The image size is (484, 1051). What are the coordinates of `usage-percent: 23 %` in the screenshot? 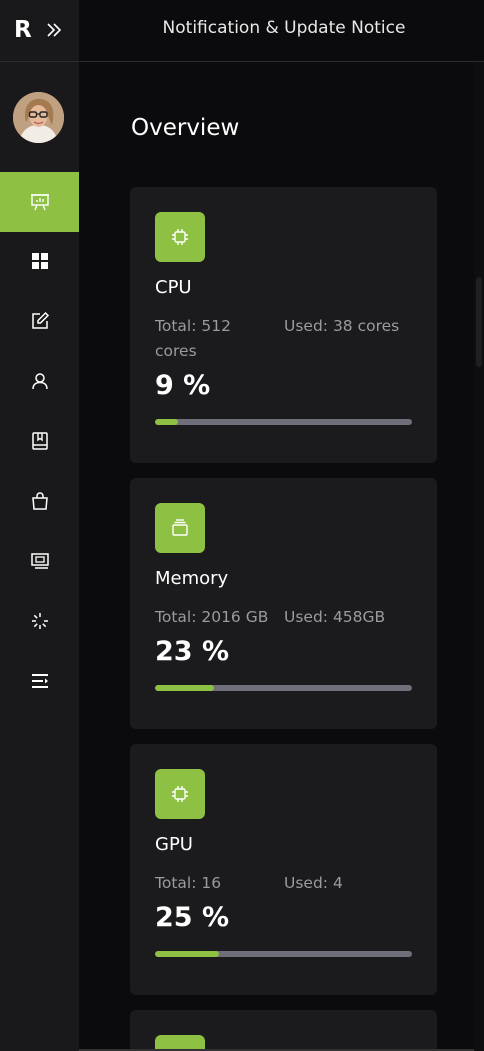 It's located at (192, 651).